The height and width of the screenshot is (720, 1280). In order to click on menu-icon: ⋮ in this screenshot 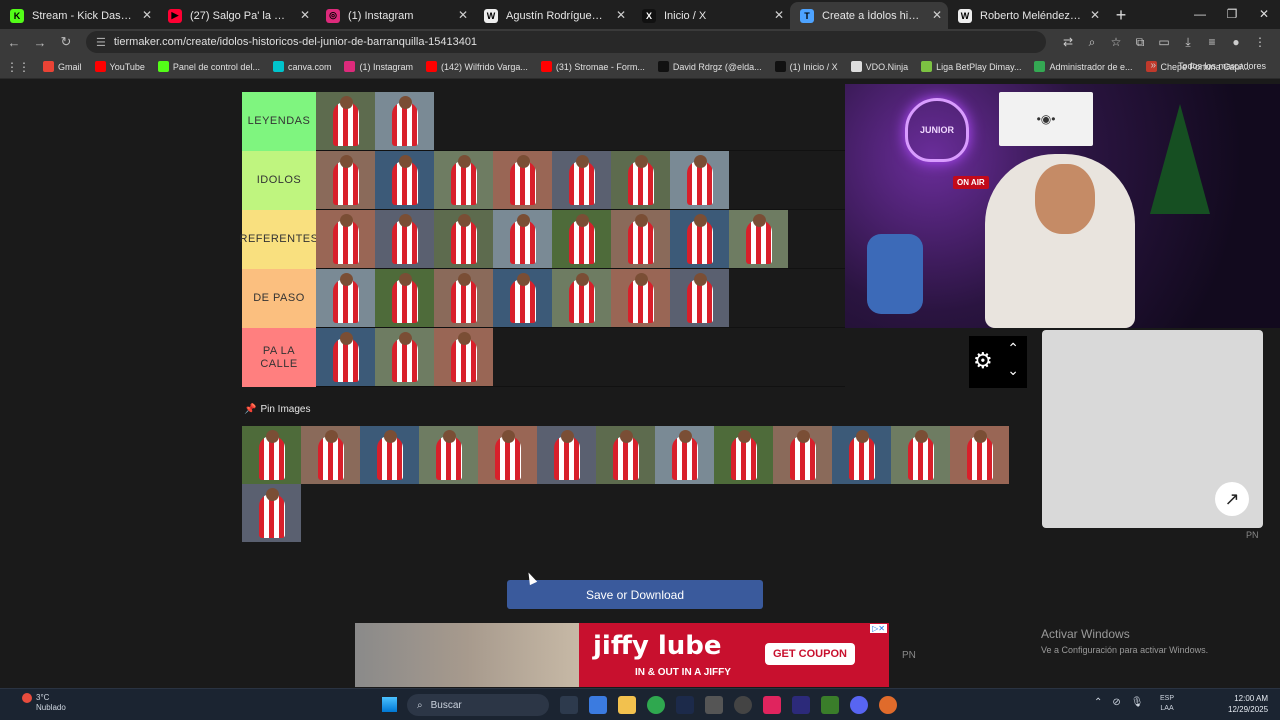, I will do `click(1260, 42)`.